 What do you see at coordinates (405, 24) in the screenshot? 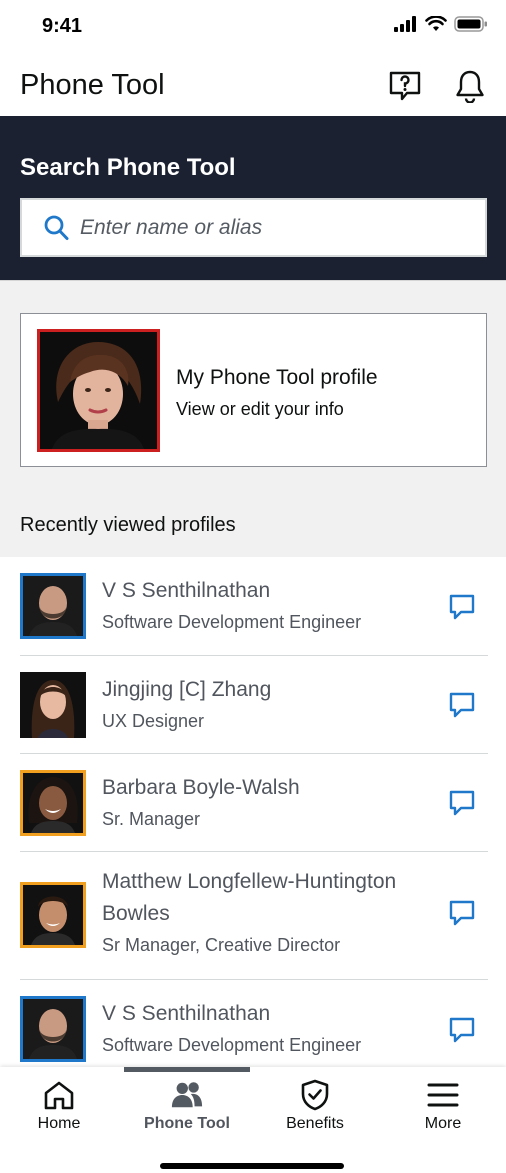
I see `cellular-signal-icon` at bounding box center [405, 24].